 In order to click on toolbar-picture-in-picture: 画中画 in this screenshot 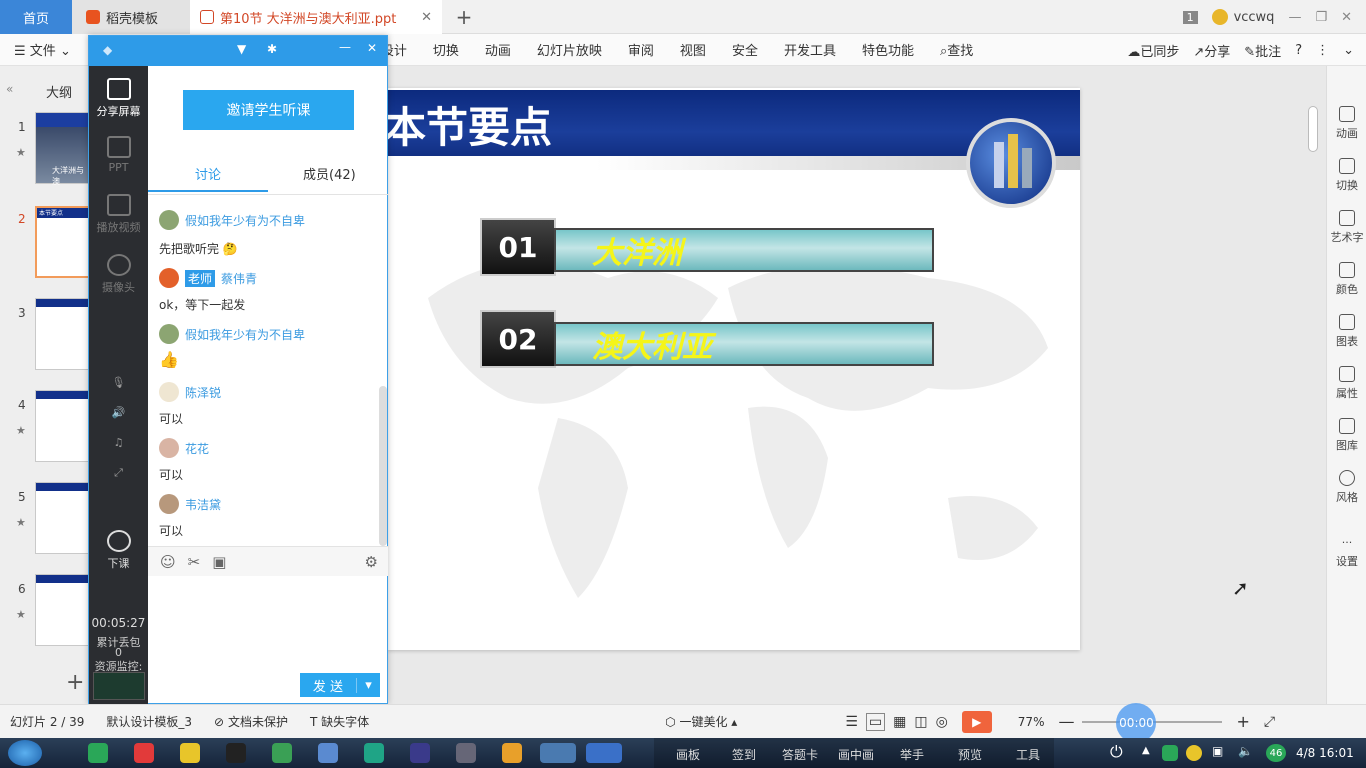, I will do `click(856, 754)`.